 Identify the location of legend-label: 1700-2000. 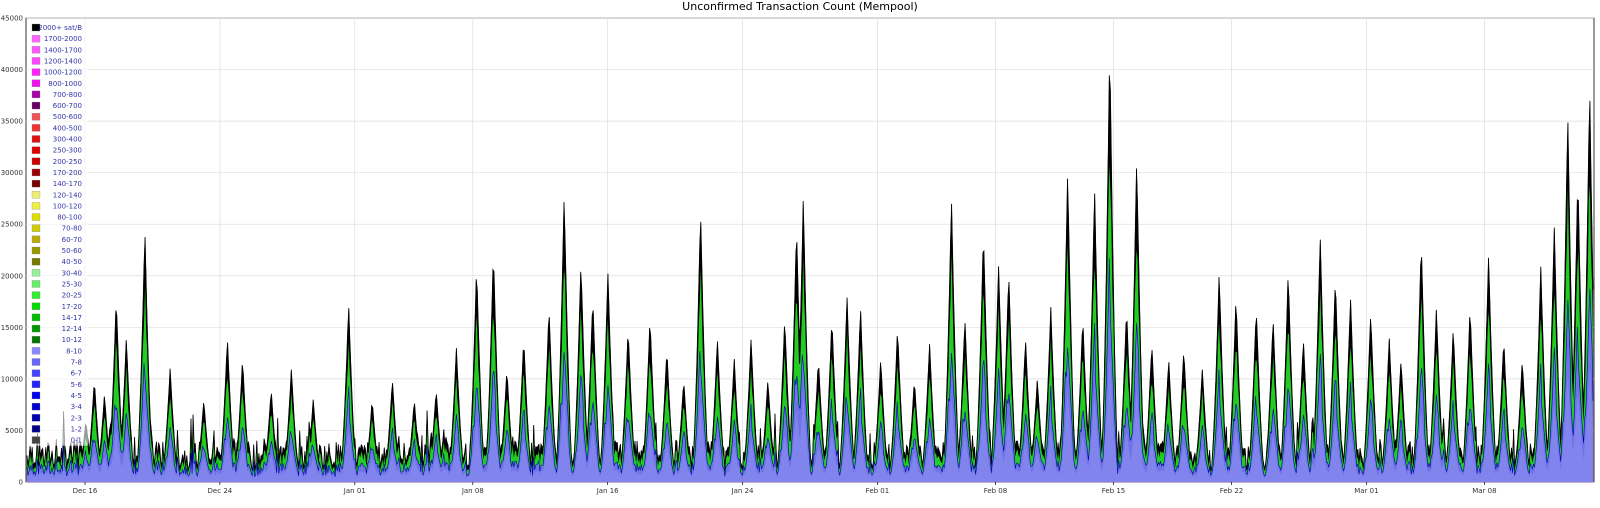
(63, 39).